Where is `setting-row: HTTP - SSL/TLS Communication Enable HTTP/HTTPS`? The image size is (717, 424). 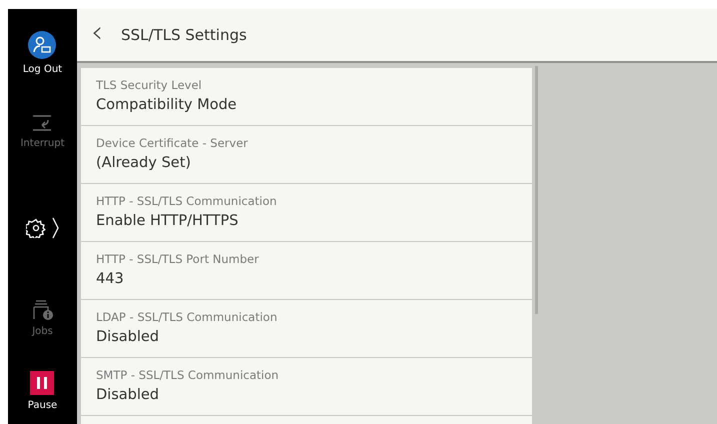
setting-row: HTTP - SSL/TLS Communication Enable HTTP/HTTPS is located at coordinates (306, 212).